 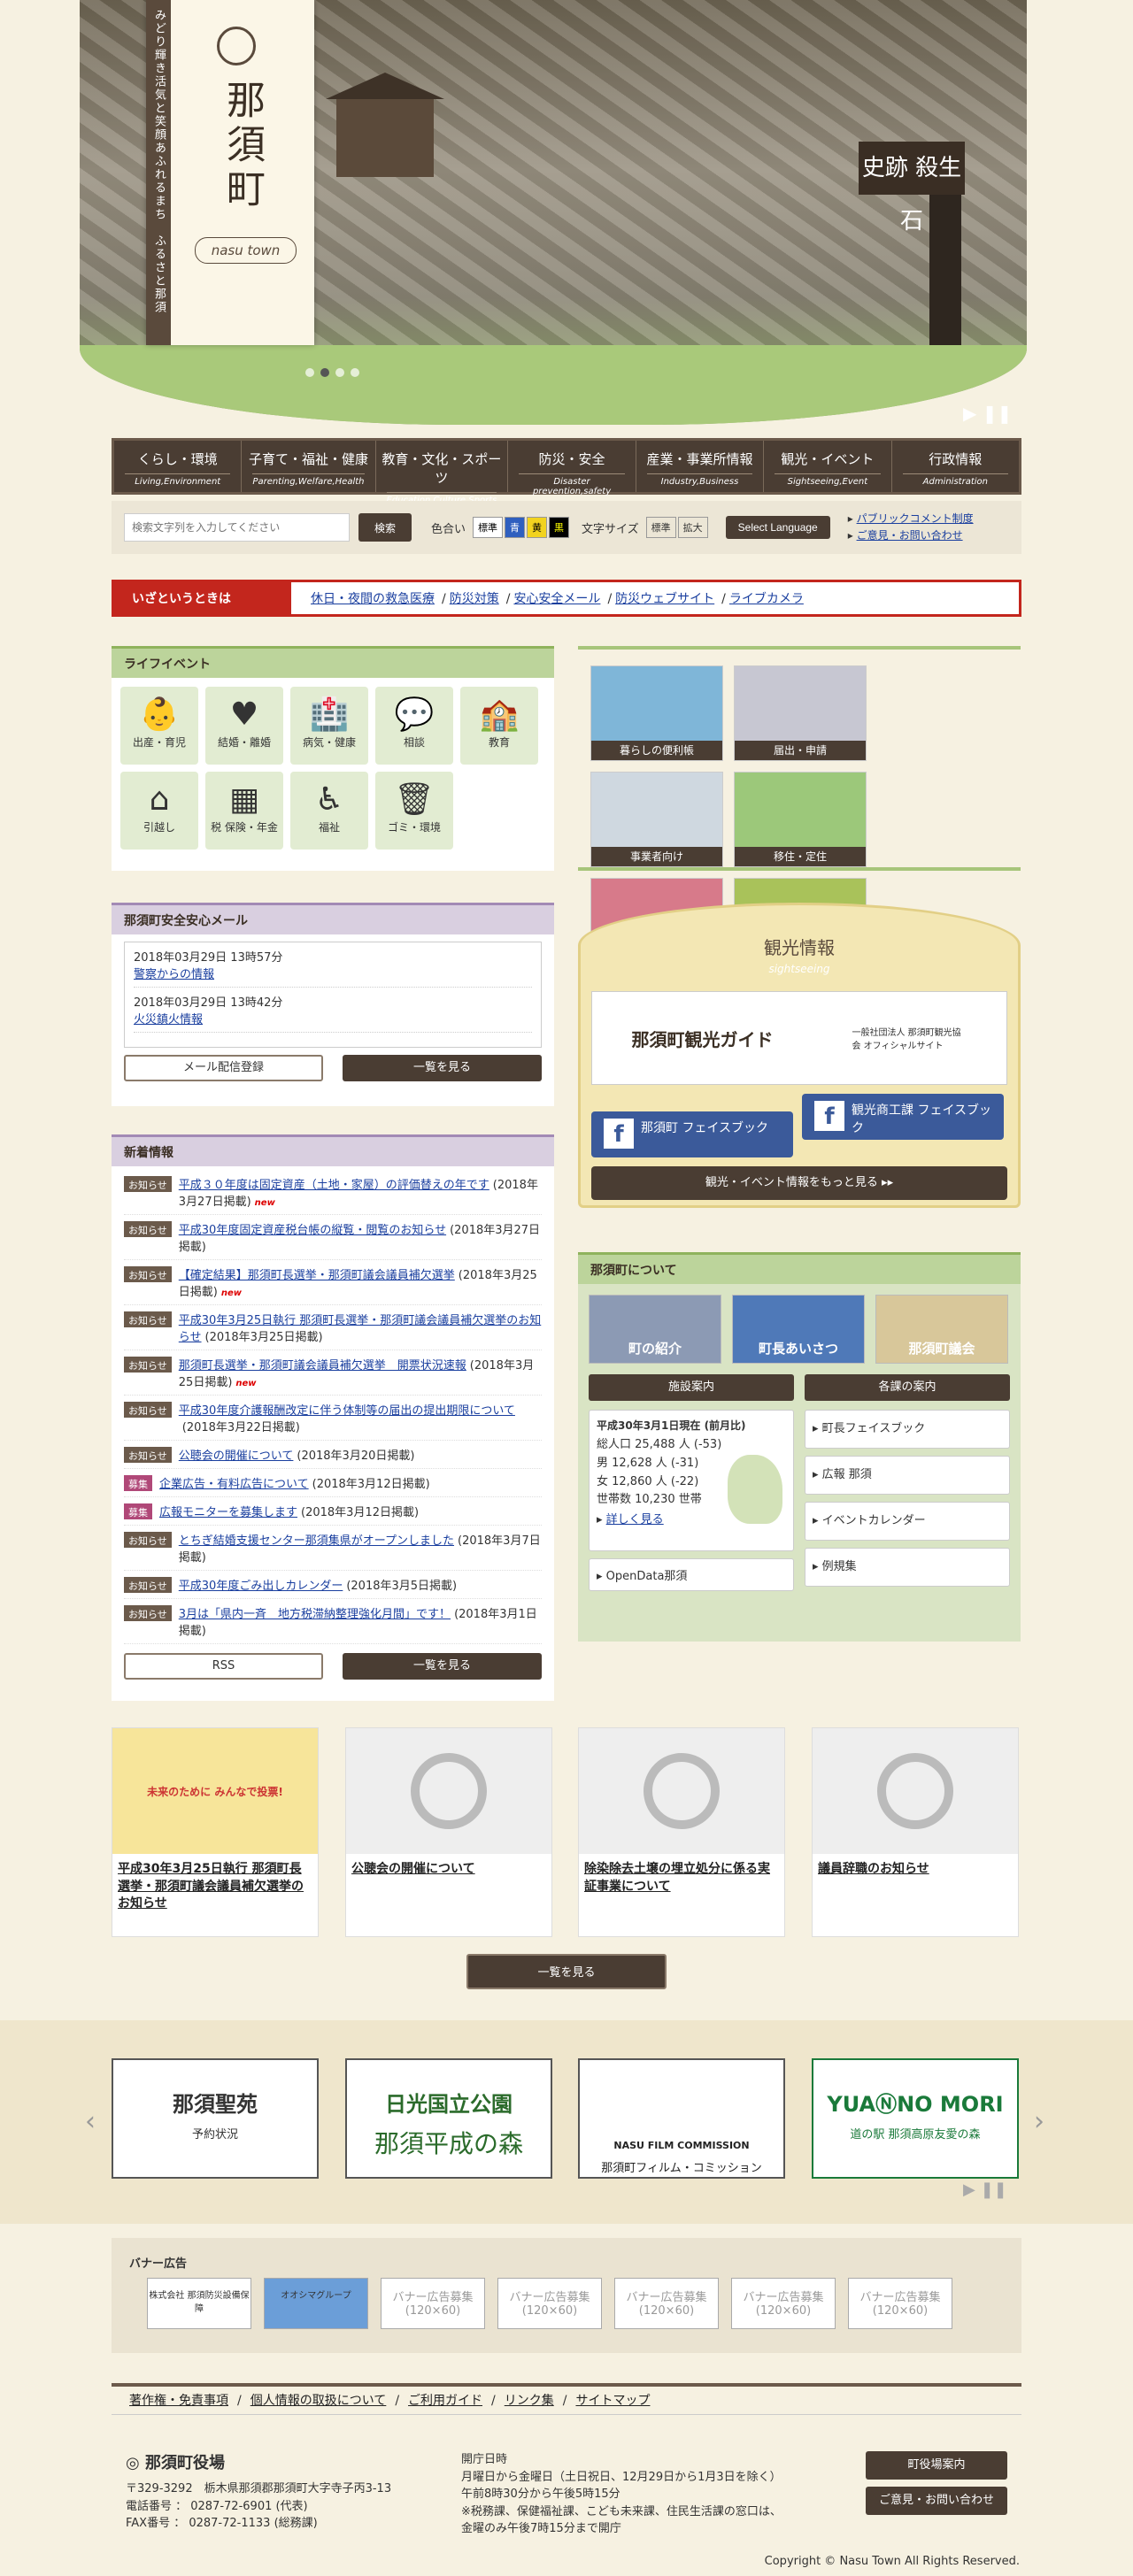 What do you see at coordinates (334, 1185) in the screenshot?
I see `news-link: 平成３０年度は固定資産（土地・家屋）の評価替えの年です` at bounding box center [334, 1185].